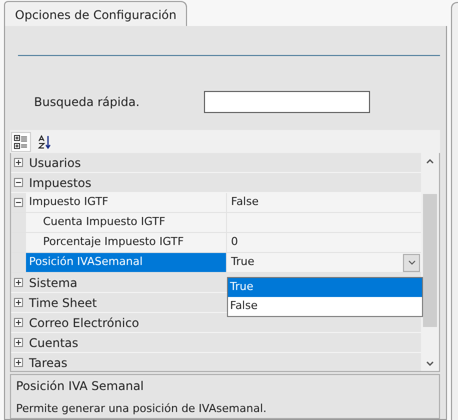  What do you see at coordinates (80, 386) in the screenshot?
I see `description-title: Posición IVA Semanal` at bounding box center [80, 386].